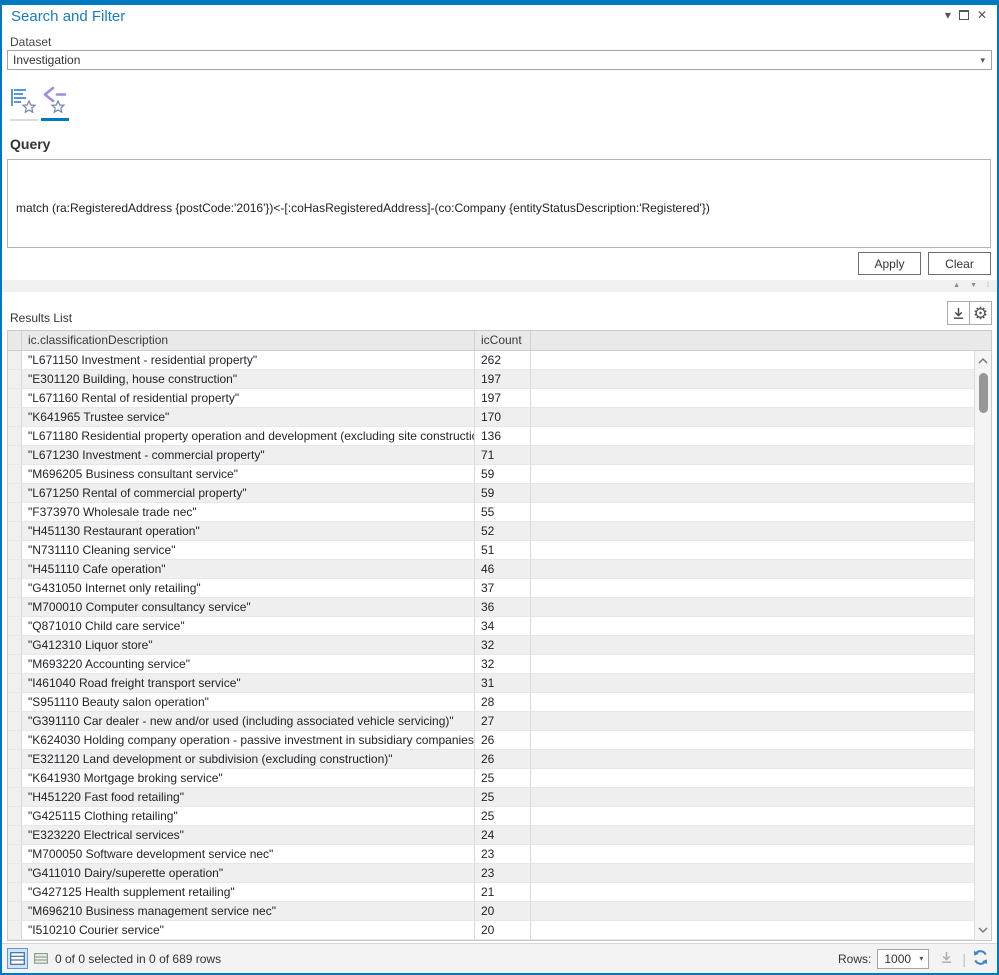  I want to click on table-row: "E323220 Electrical services" 24, so click(491, 835).